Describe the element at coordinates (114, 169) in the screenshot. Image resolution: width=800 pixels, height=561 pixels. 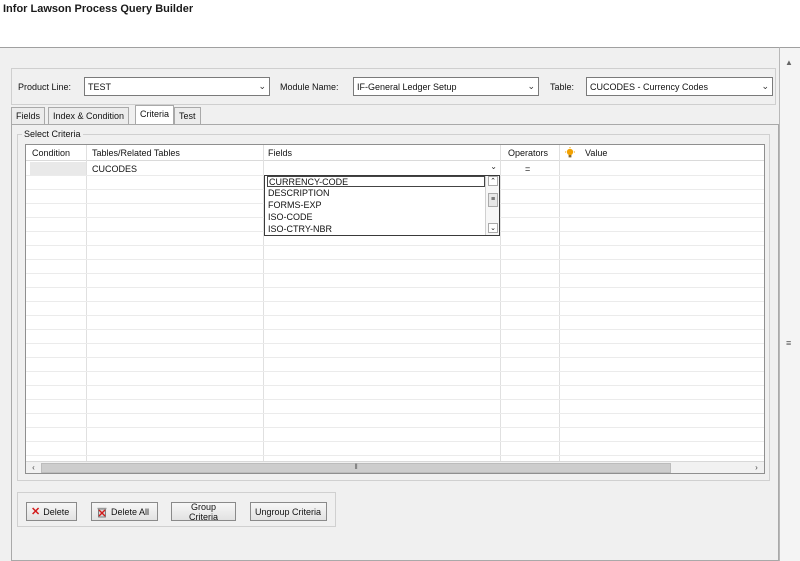
I see `table-cell: CUCODES` at that location.